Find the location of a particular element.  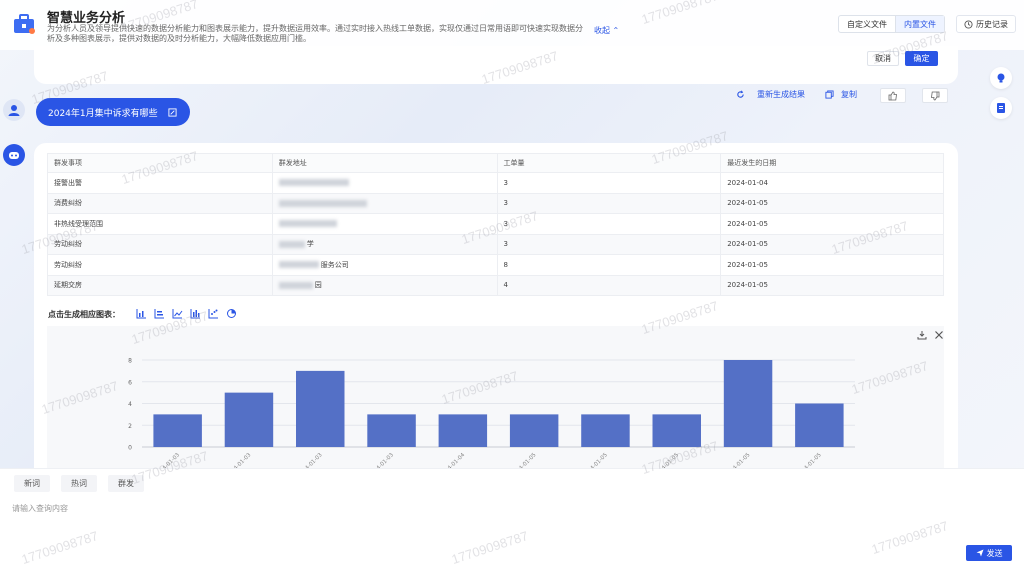

quick-chip-group: 群发 is located at coordinates (126, 483).